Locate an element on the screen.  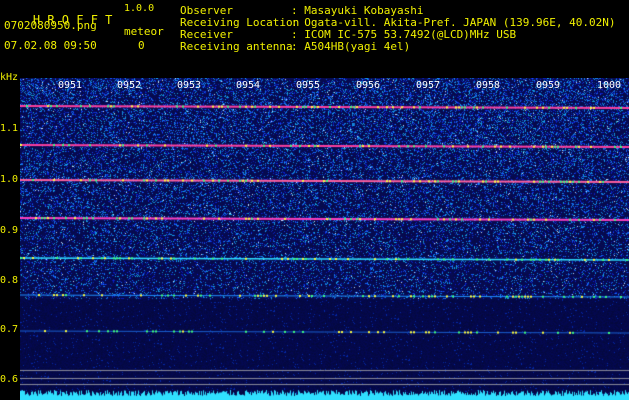
time-tick-label: 0959 is located at coordinates (548, 85).